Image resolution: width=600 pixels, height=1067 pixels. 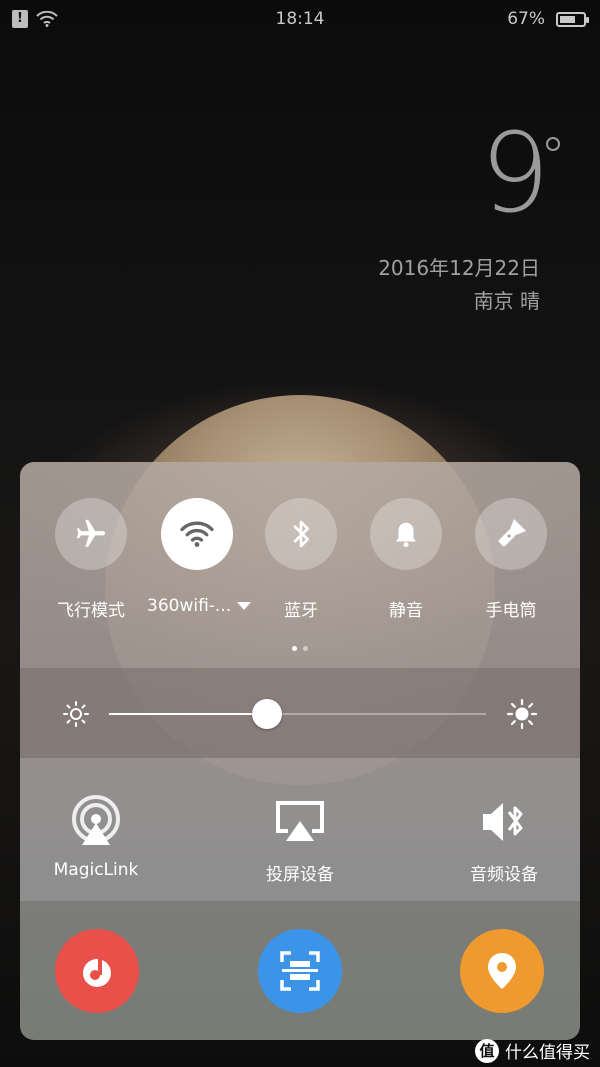 I want to click on airplane-mode-toggle: 飞行模式, so click(x=91, y=559).